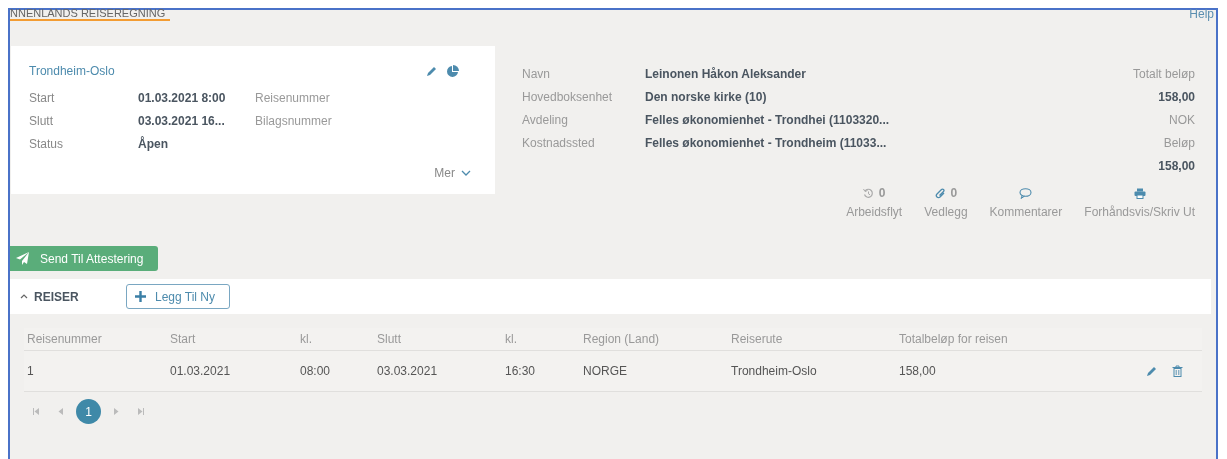  I want to click on add-new-button: Legg Til Ny, so click(178, 296).